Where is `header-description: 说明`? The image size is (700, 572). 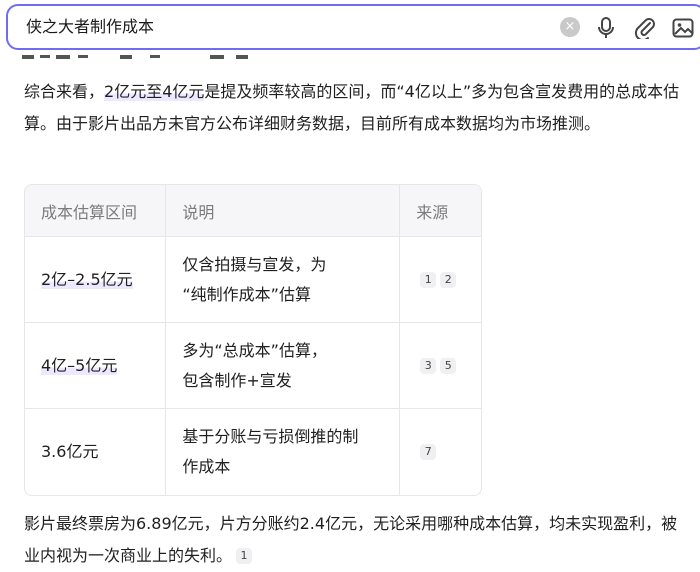
header-description: 说明 is located at coordinates (283, 211).